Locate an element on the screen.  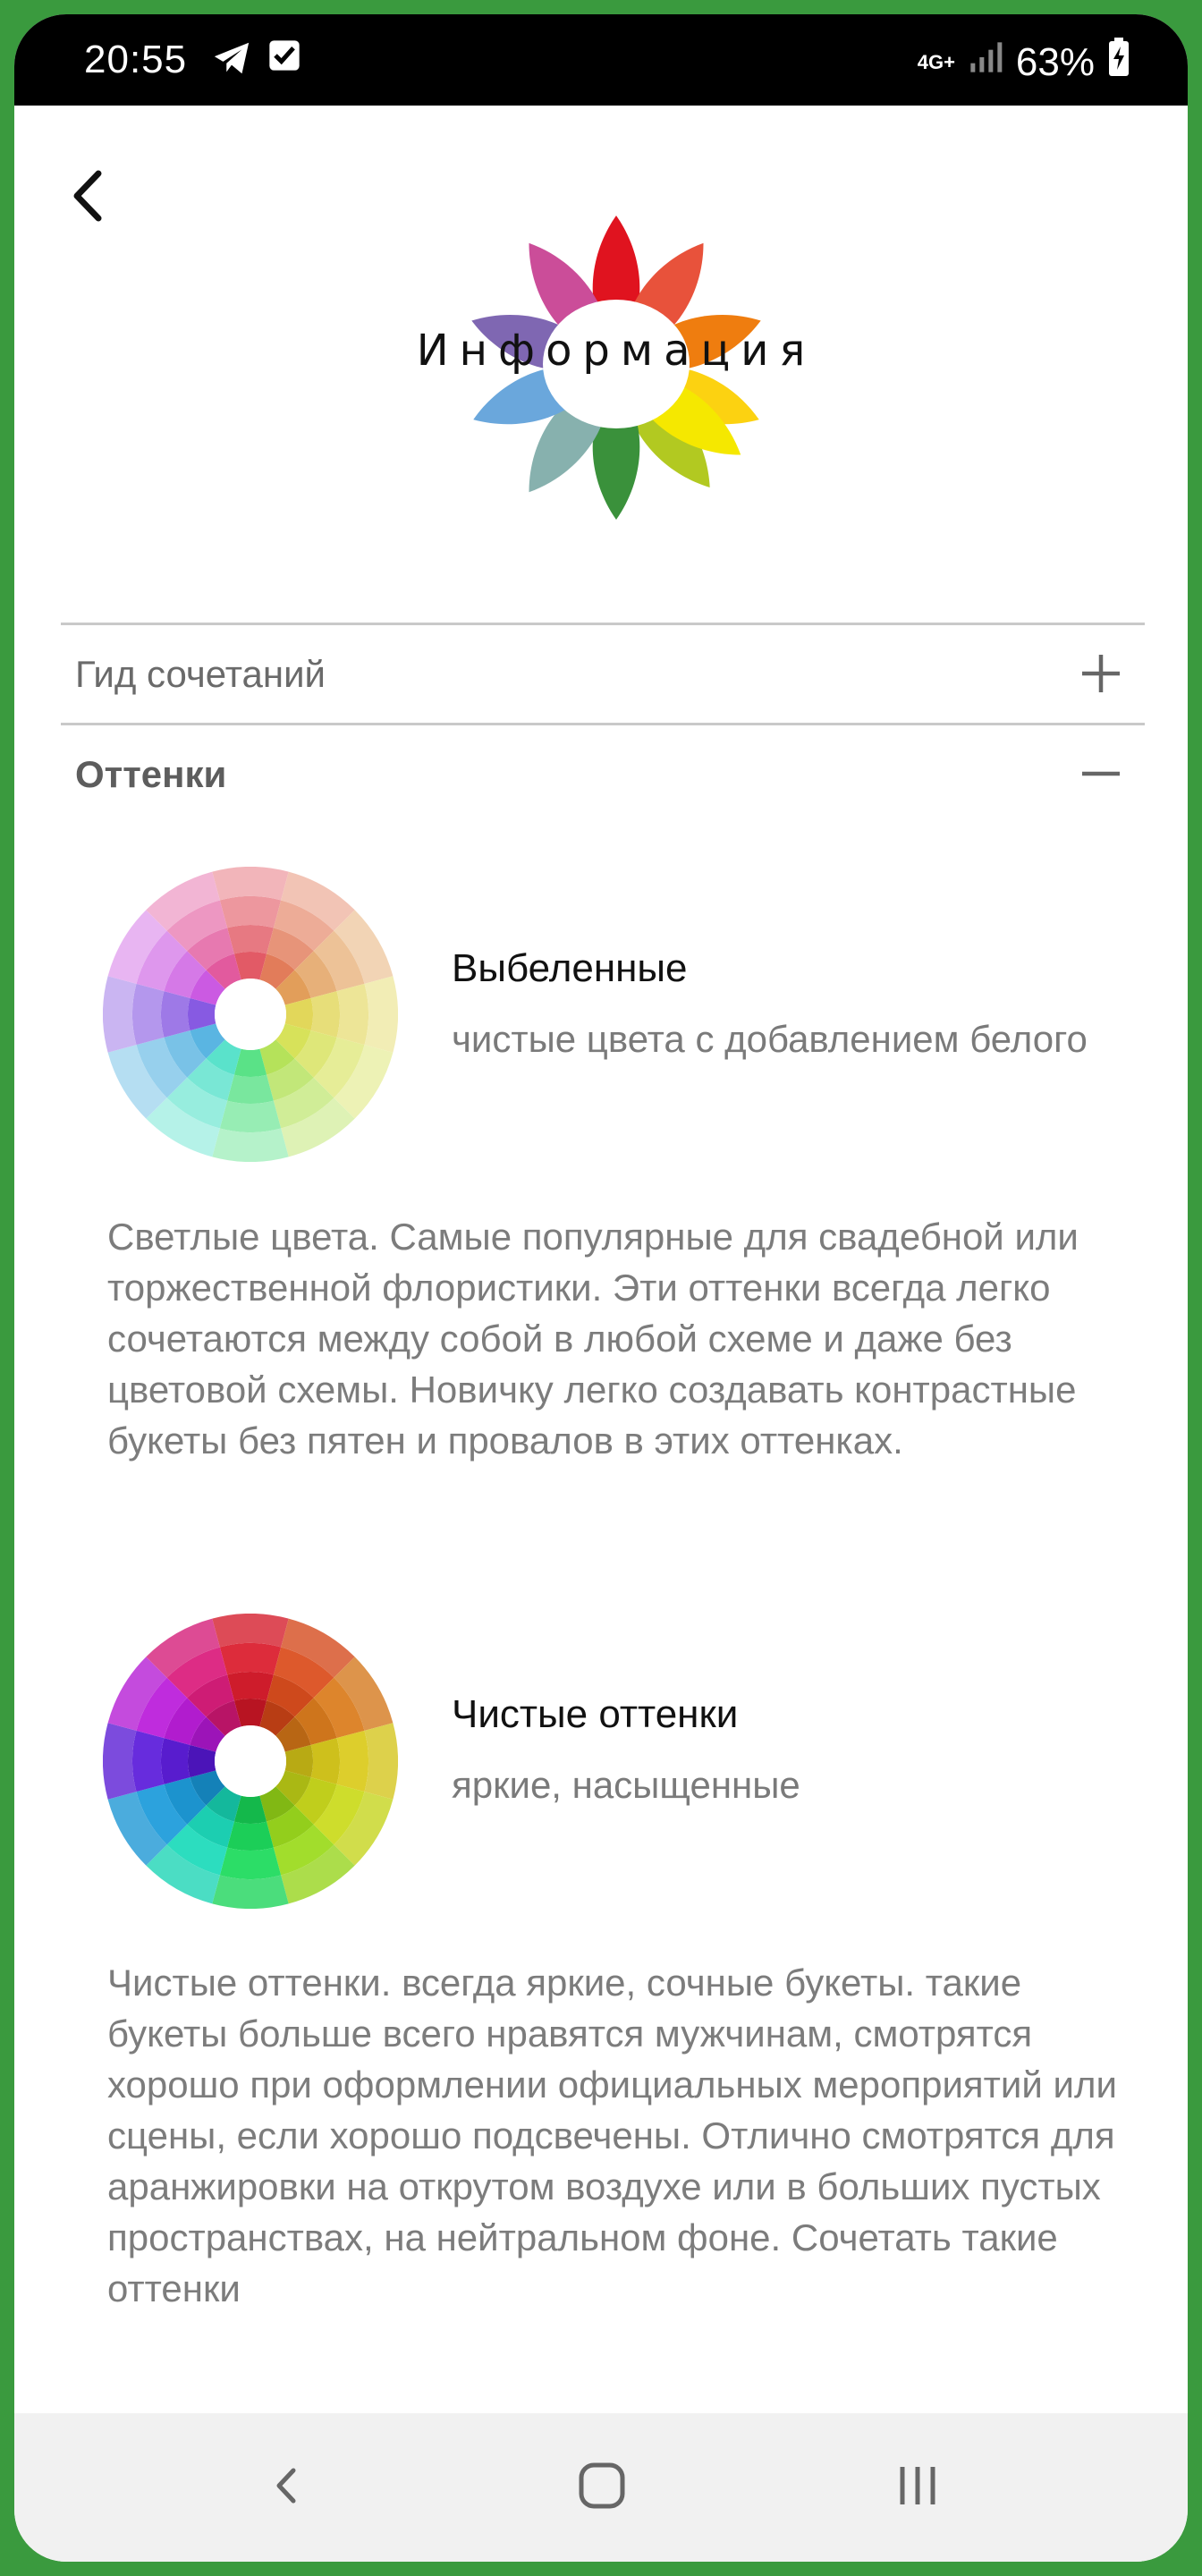
shade-title: Чистые оттенки is located at coordinates (595, 1714).